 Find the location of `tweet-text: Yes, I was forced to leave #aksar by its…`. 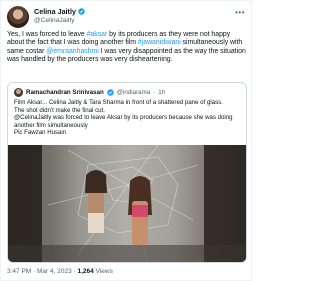

tweet-text: Yes, I was forced to leave #aksar by its… is located at coordinates (126, 47).